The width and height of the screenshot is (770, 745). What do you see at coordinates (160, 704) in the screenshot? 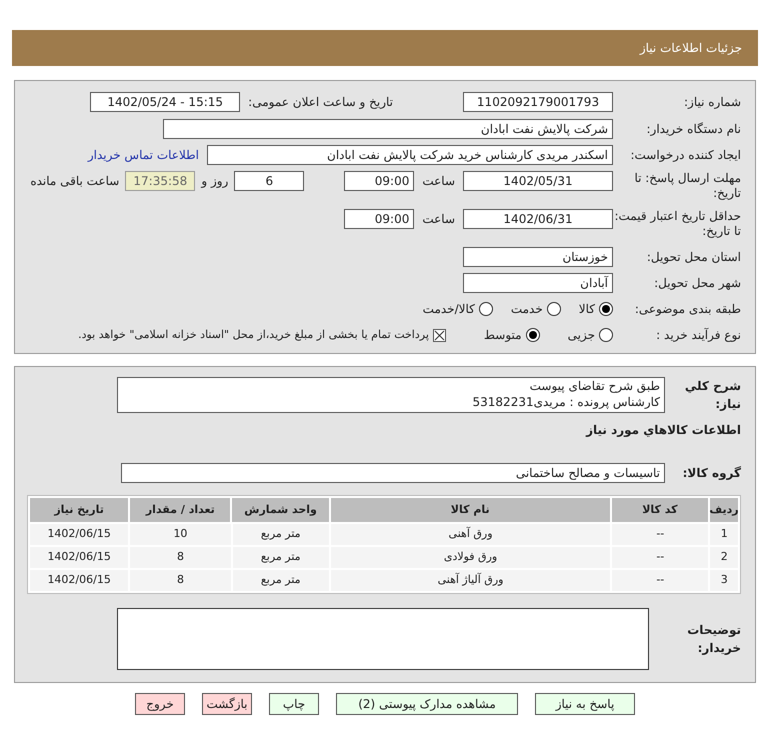
I see `action-button: خروج` at bounding box center [160, 704].